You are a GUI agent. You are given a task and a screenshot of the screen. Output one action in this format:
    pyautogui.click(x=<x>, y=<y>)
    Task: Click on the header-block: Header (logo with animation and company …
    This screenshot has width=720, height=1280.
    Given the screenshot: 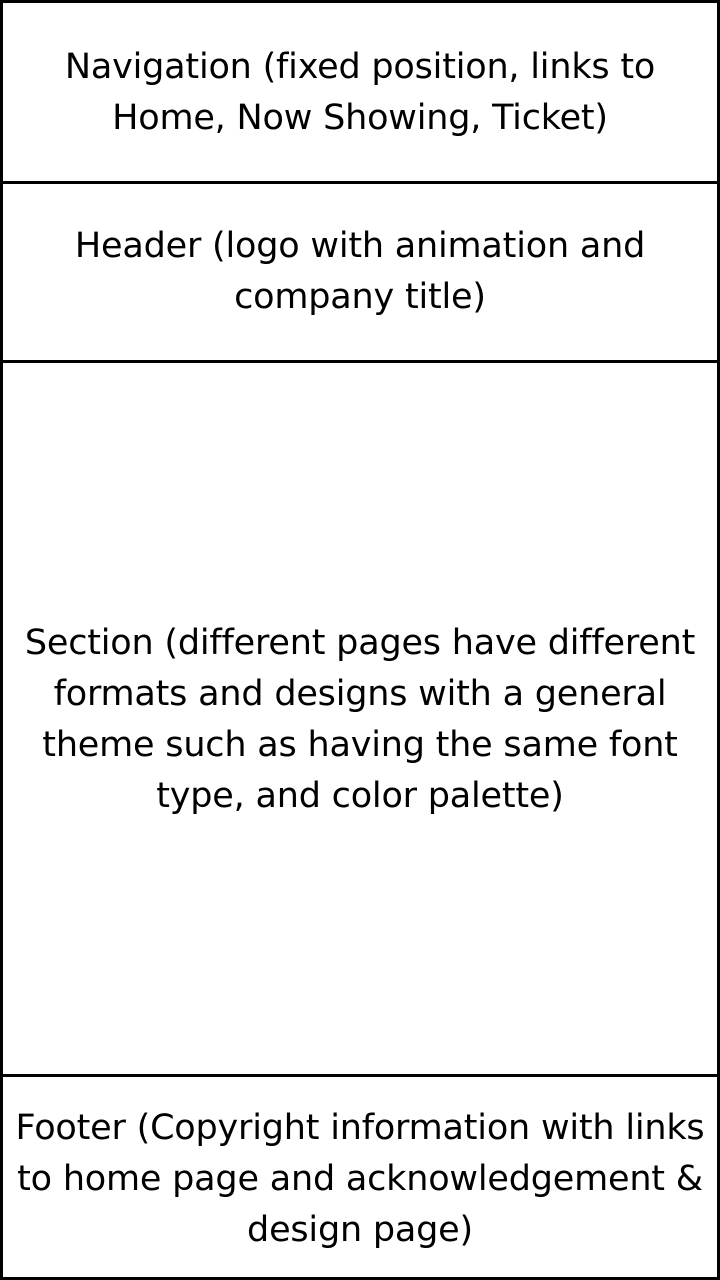 What is the action you would take?
    pyautogui.click(x=360, y=270)
    